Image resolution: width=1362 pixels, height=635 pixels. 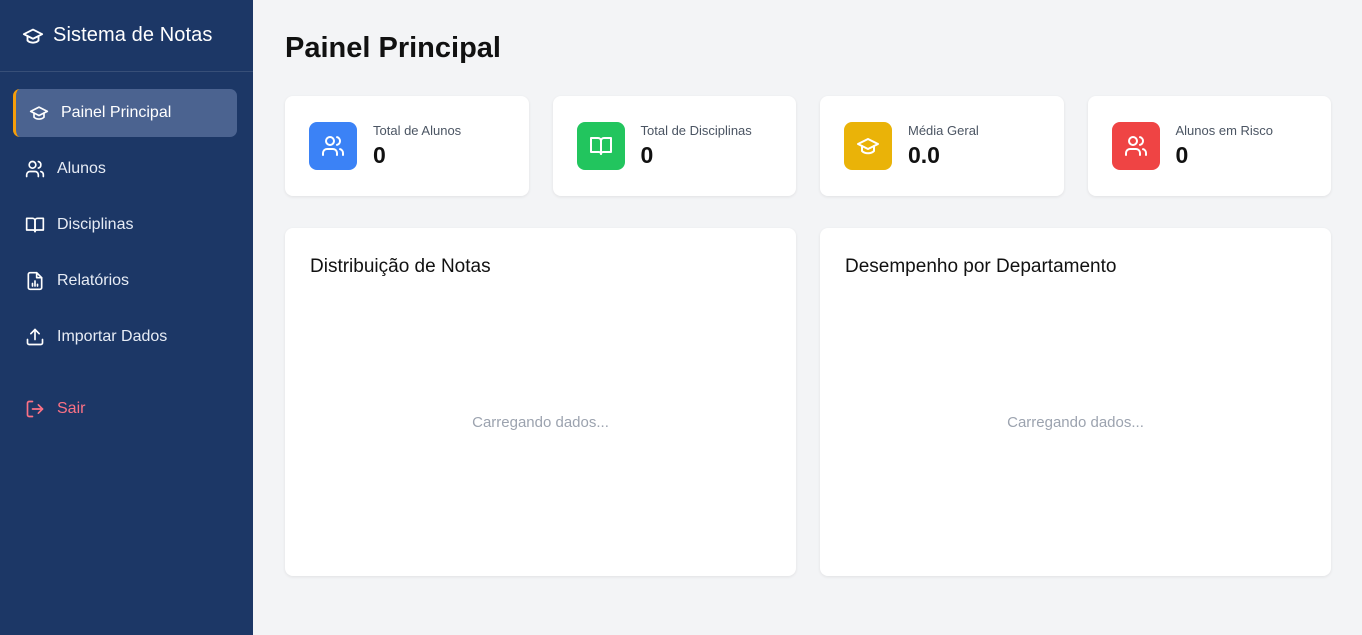 I want to click on report-icon, so click(x=35, y=281).